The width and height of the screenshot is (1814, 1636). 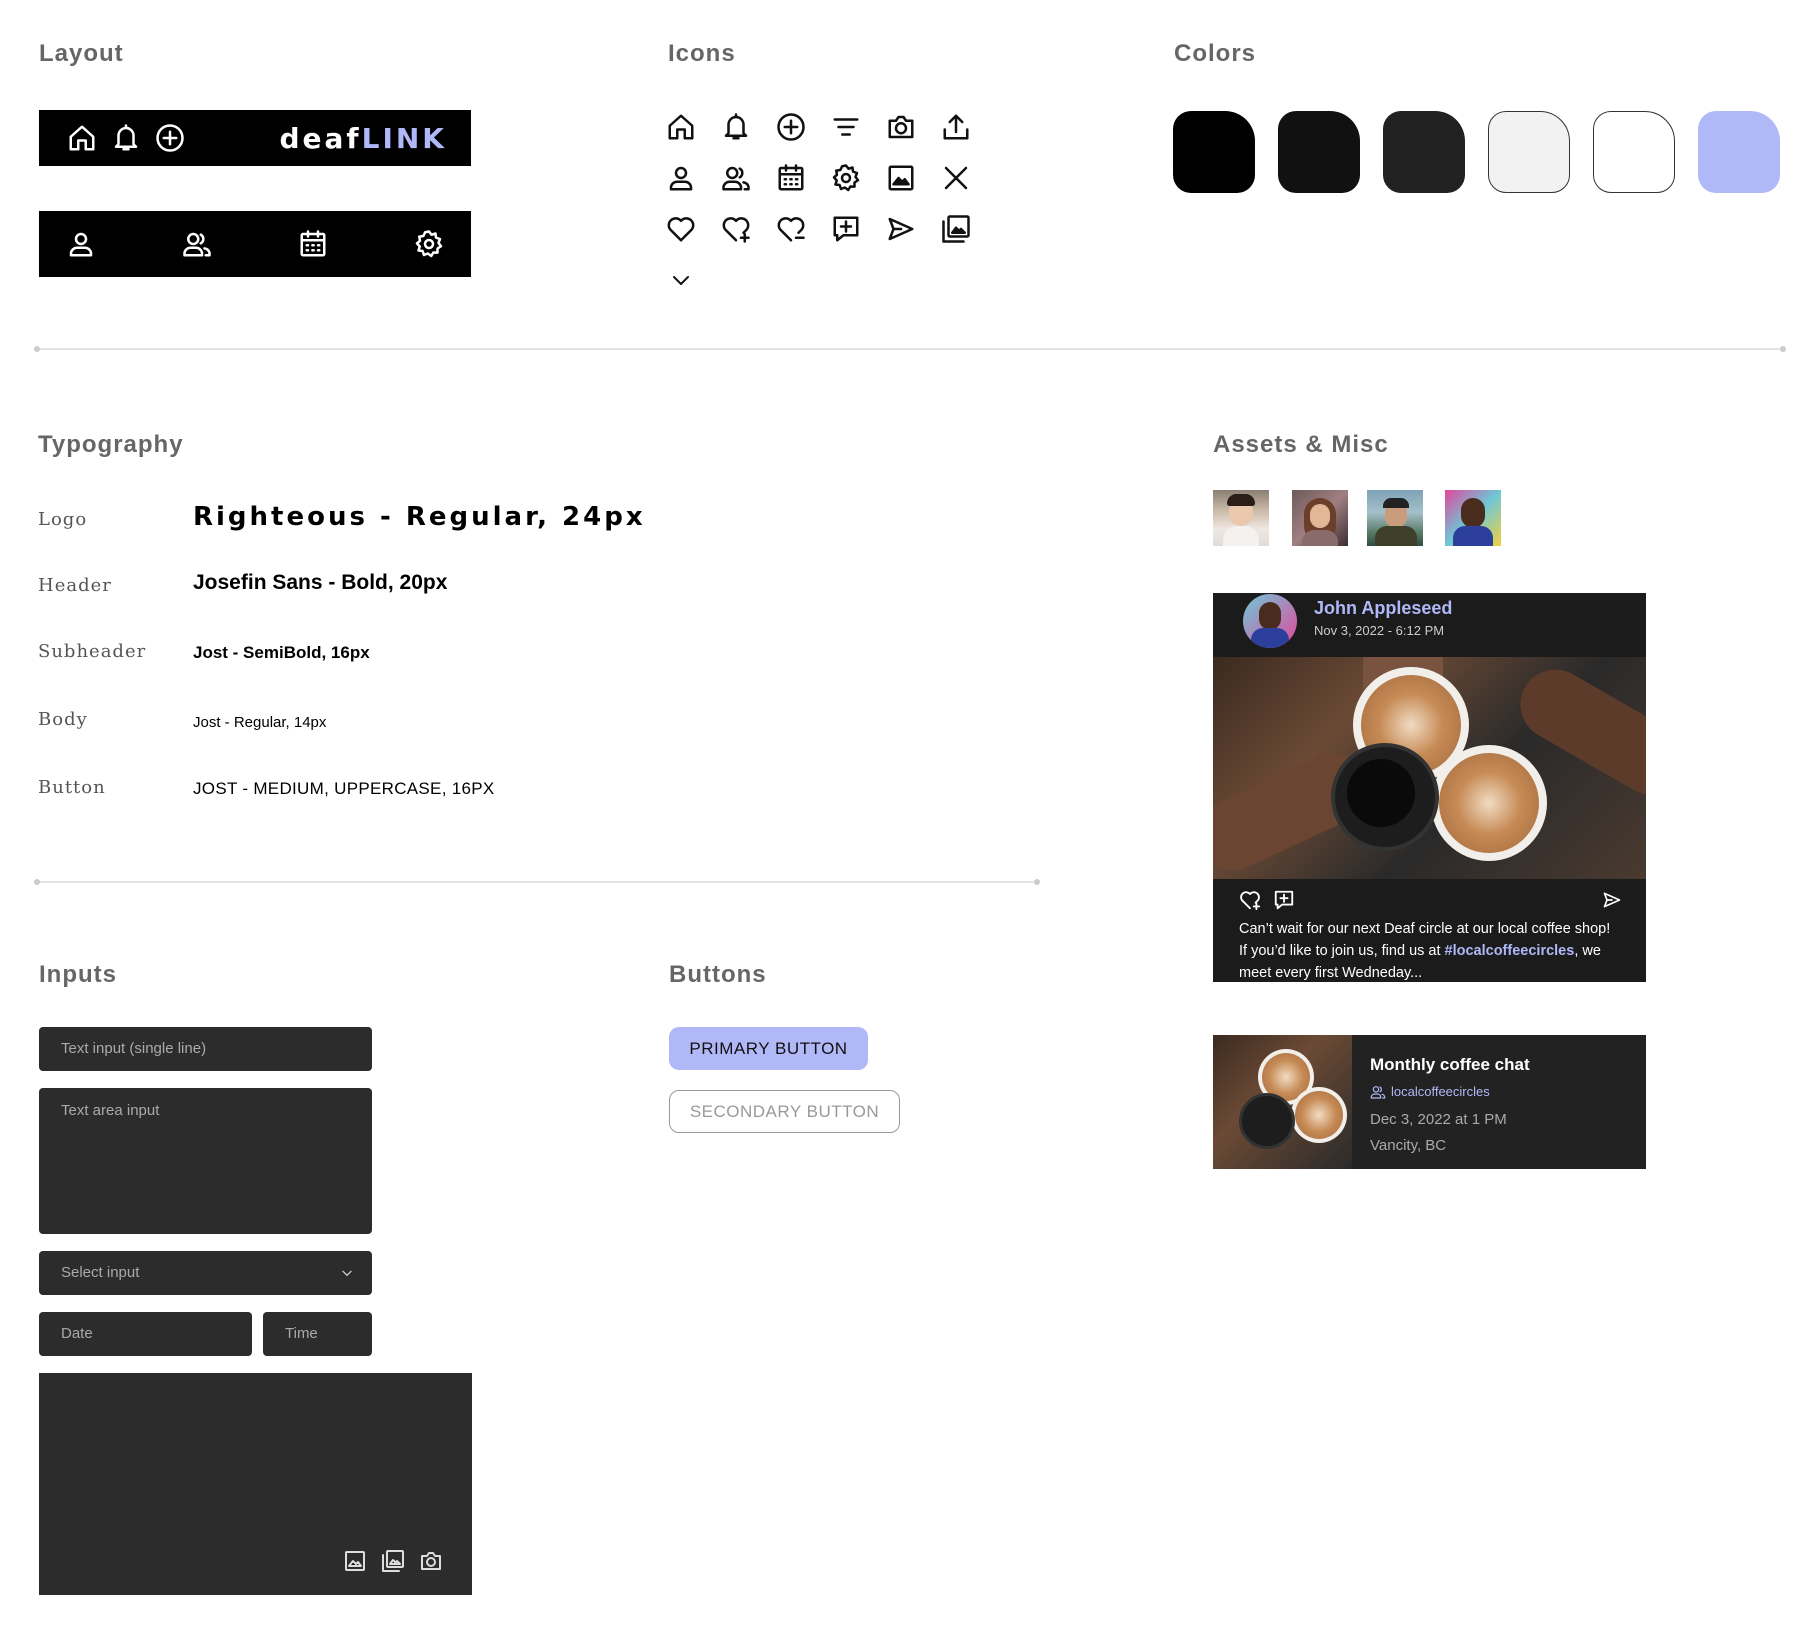 I want to click on text-input-placeholder: Text input (single line), so click(x=134, y=1048).